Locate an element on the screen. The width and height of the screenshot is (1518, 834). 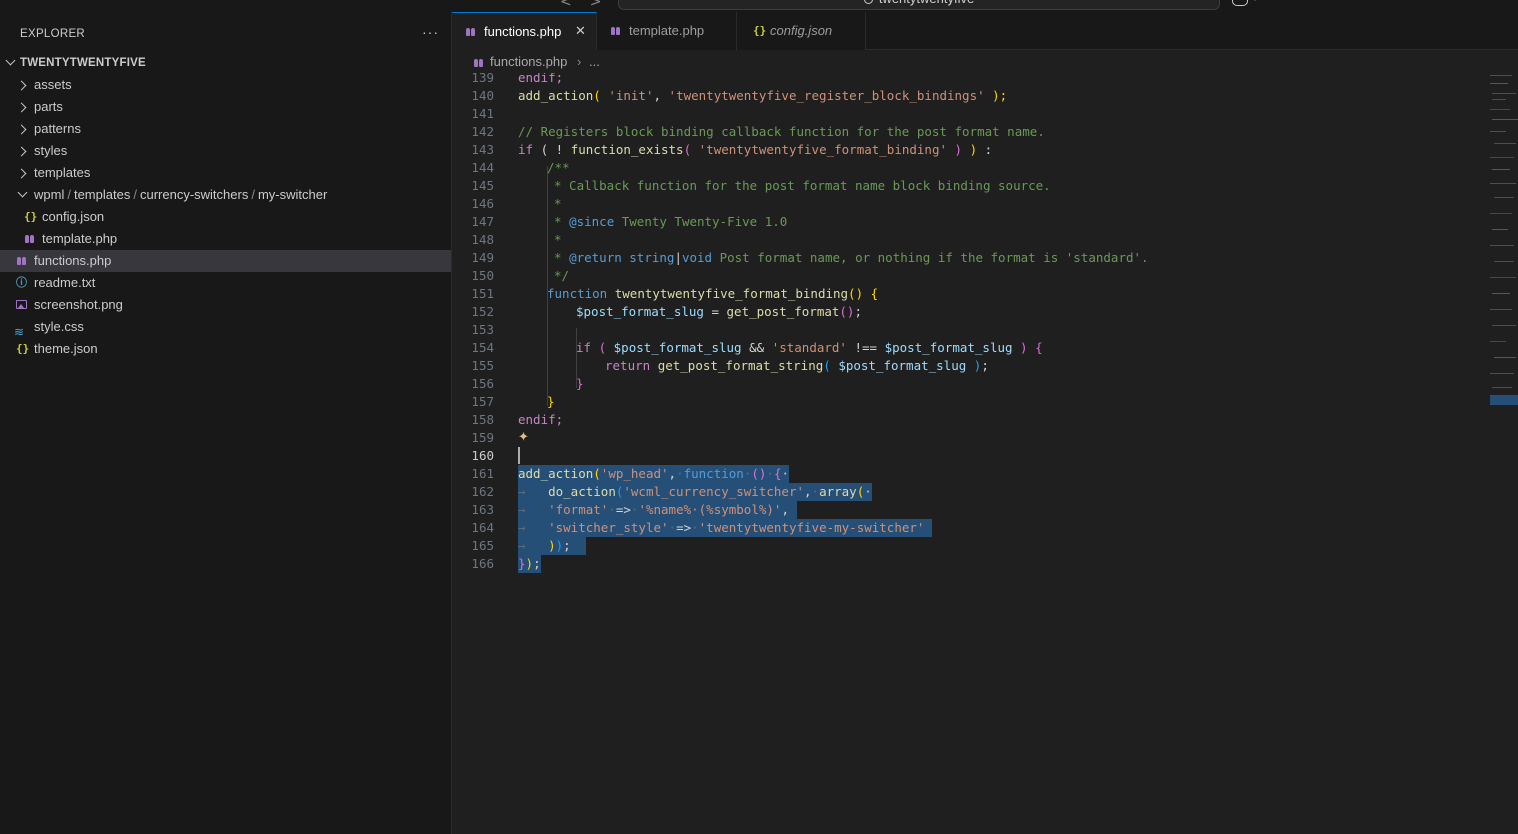
line-number: 146 is located at coordinates (482, 203).